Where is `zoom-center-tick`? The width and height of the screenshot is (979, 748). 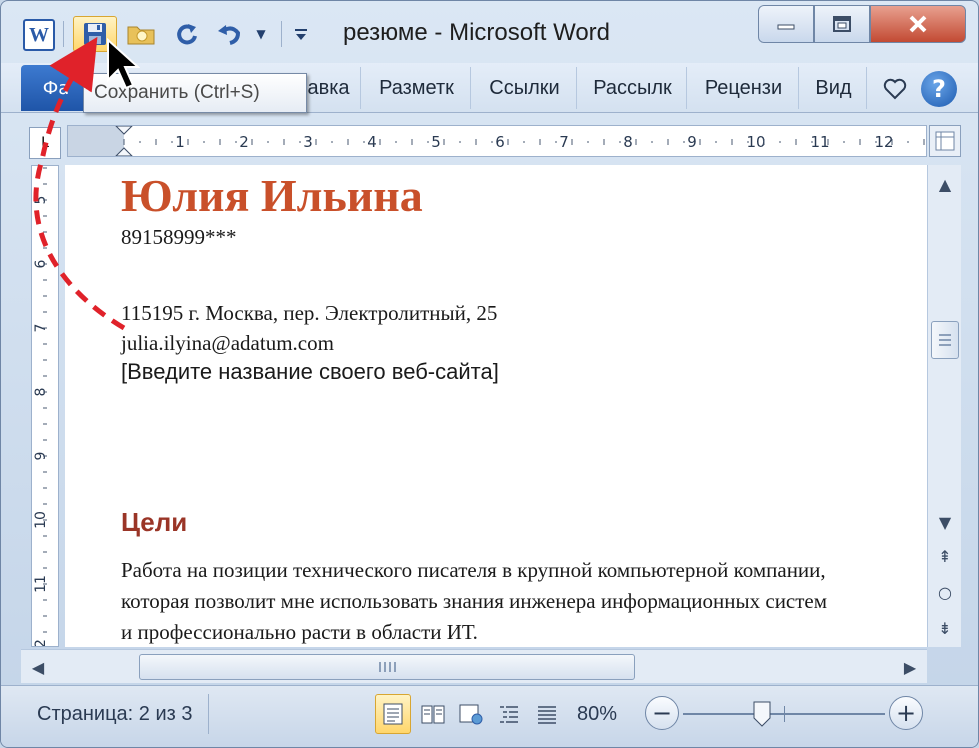 zoom-center-tick is located at coordinates (784, 714).